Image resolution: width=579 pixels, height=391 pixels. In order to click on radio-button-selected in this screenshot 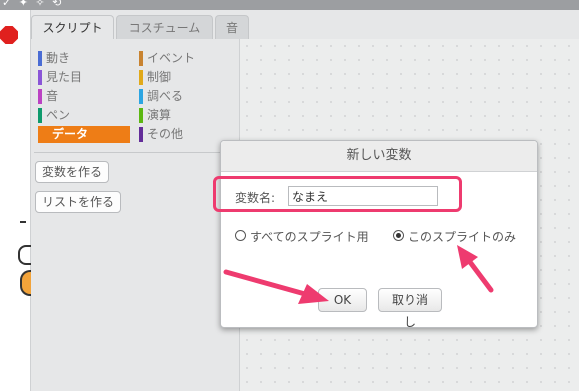, I will do `click(398, 235)`.